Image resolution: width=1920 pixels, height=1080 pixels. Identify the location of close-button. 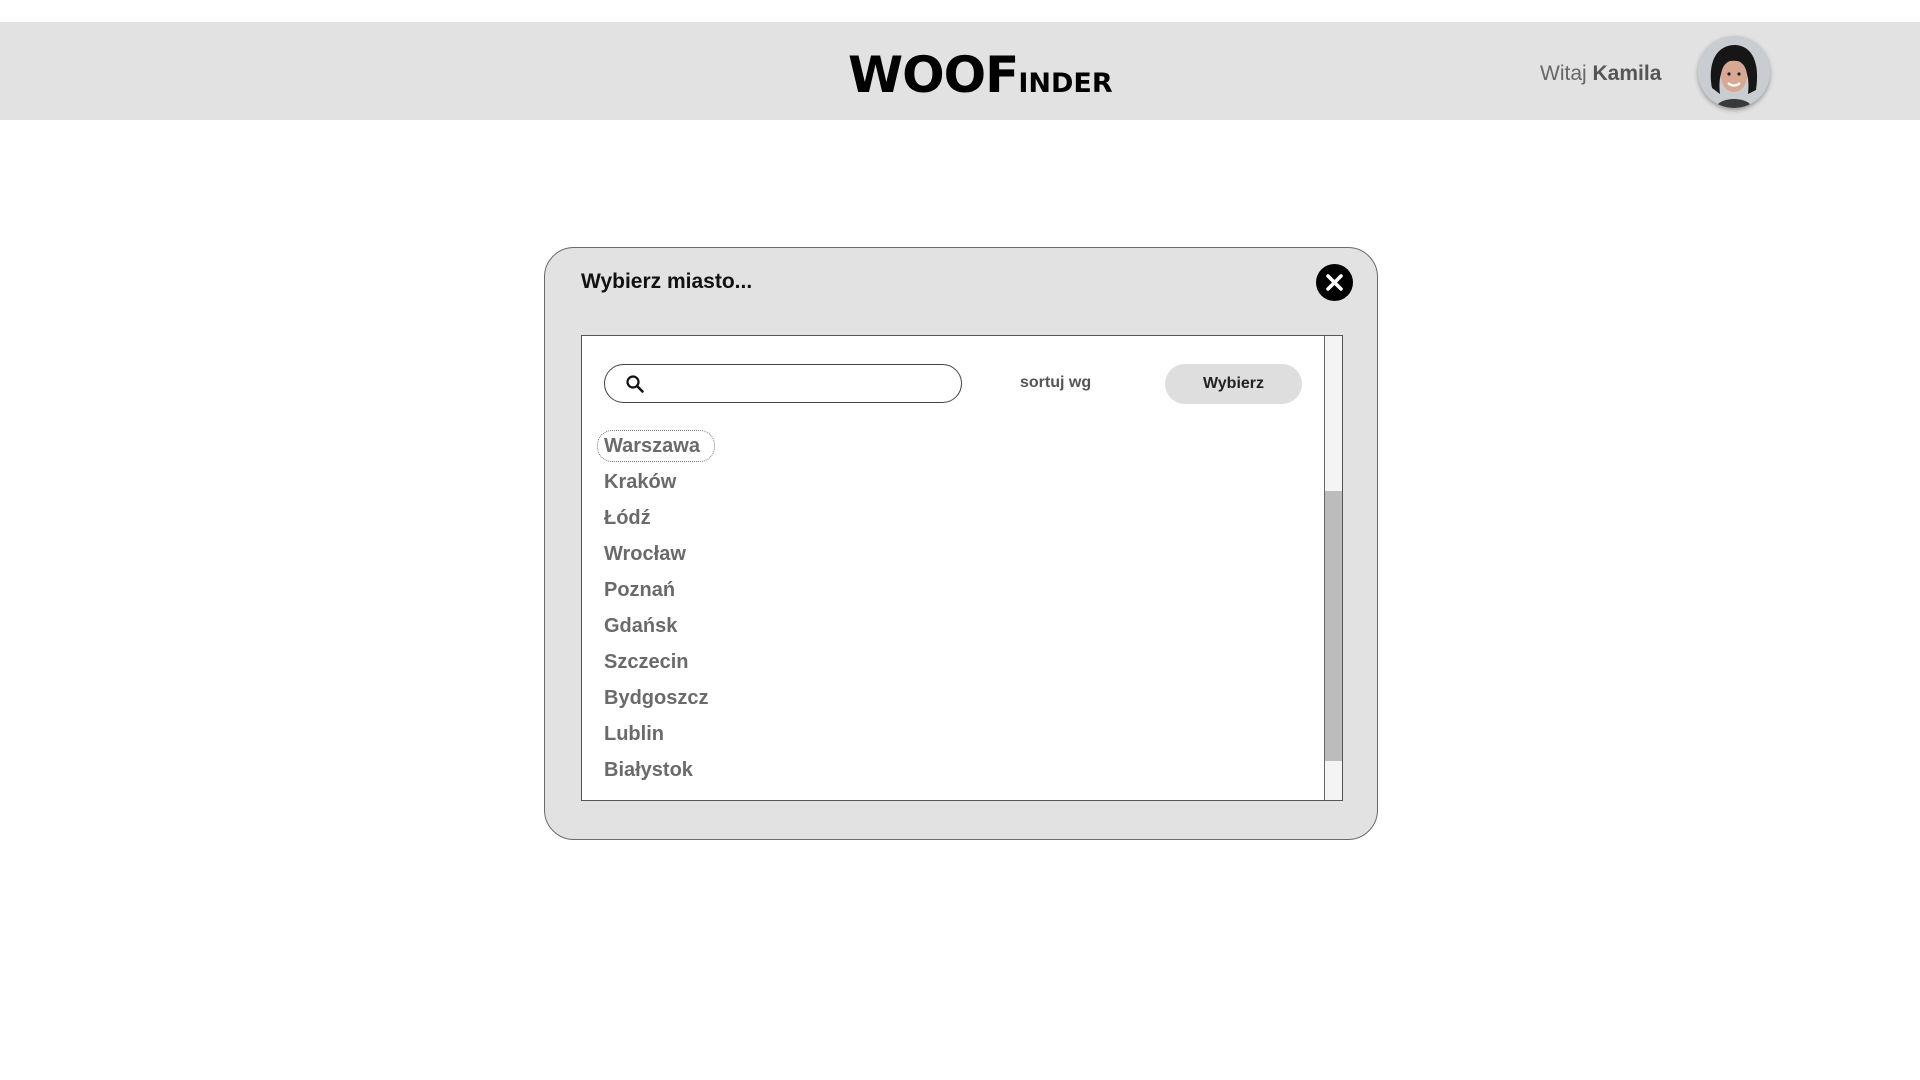
(1334, 282).